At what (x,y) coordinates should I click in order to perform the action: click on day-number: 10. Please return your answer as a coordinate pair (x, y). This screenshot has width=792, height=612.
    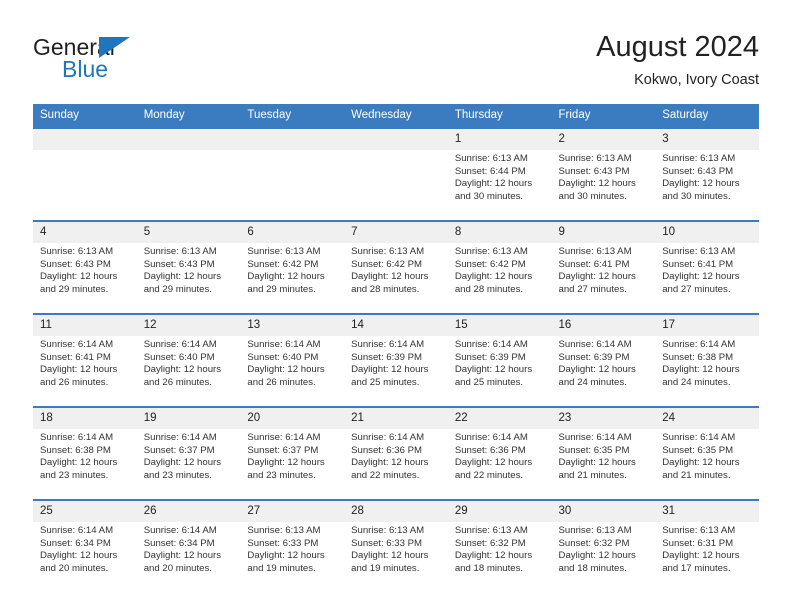
    Looking at the image, I should click on (707, 232).